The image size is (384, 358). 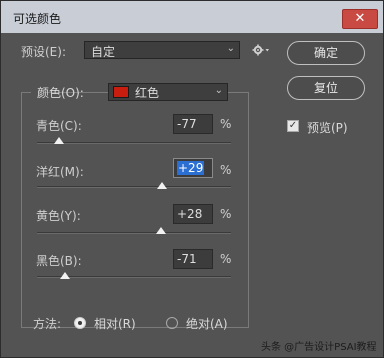 I want to click on window-title: 可选颜色, so click(x=37, y=19).